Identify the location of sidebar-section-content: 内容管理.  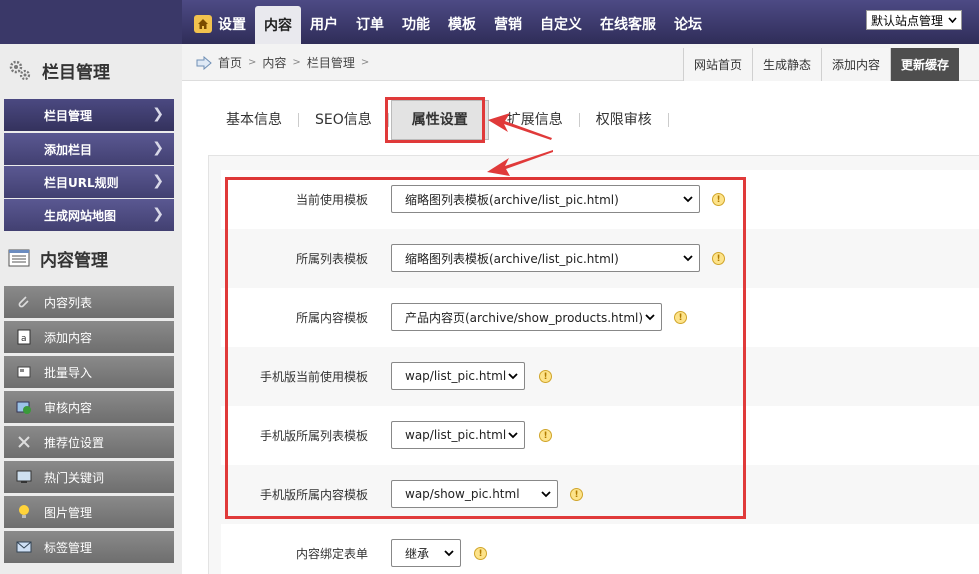
(54, 258).